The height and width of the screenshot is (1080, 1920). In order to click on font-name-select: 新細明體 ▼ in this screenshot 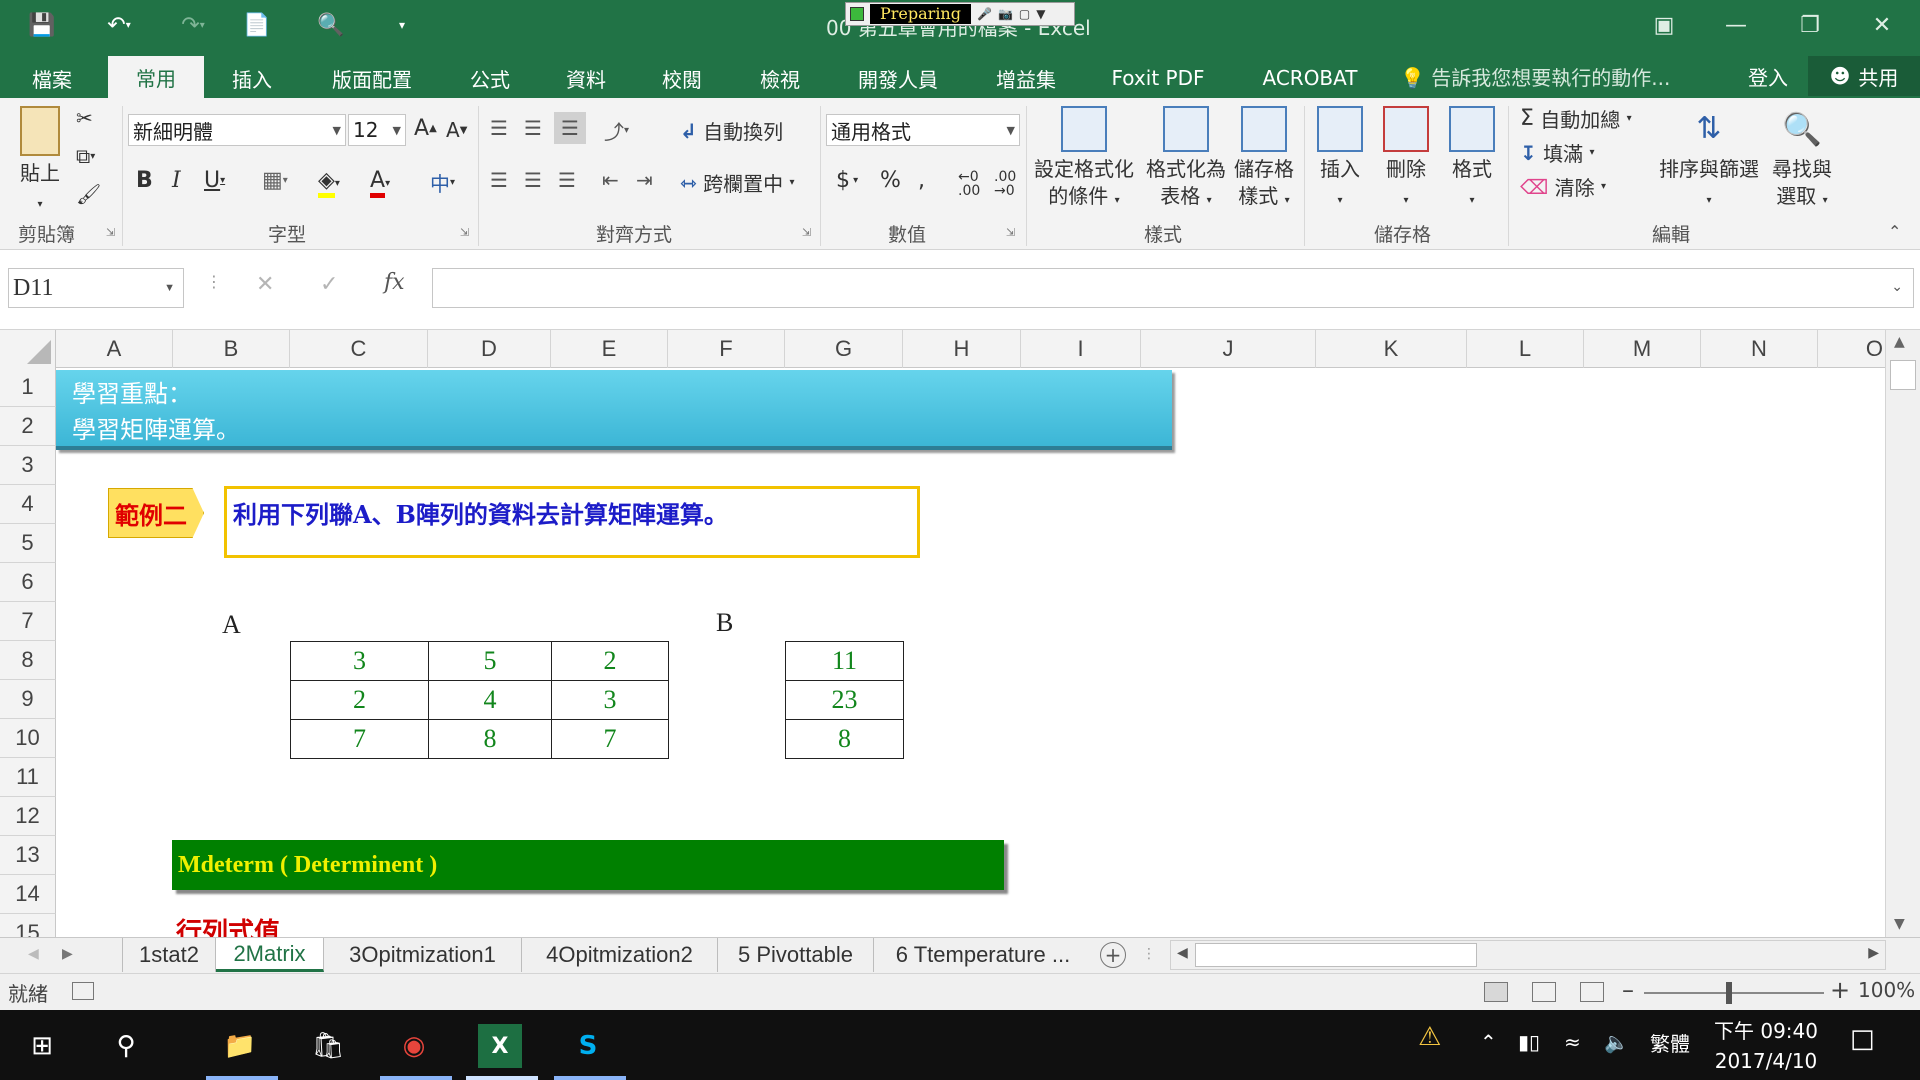, I will do `click(237, 130)`.